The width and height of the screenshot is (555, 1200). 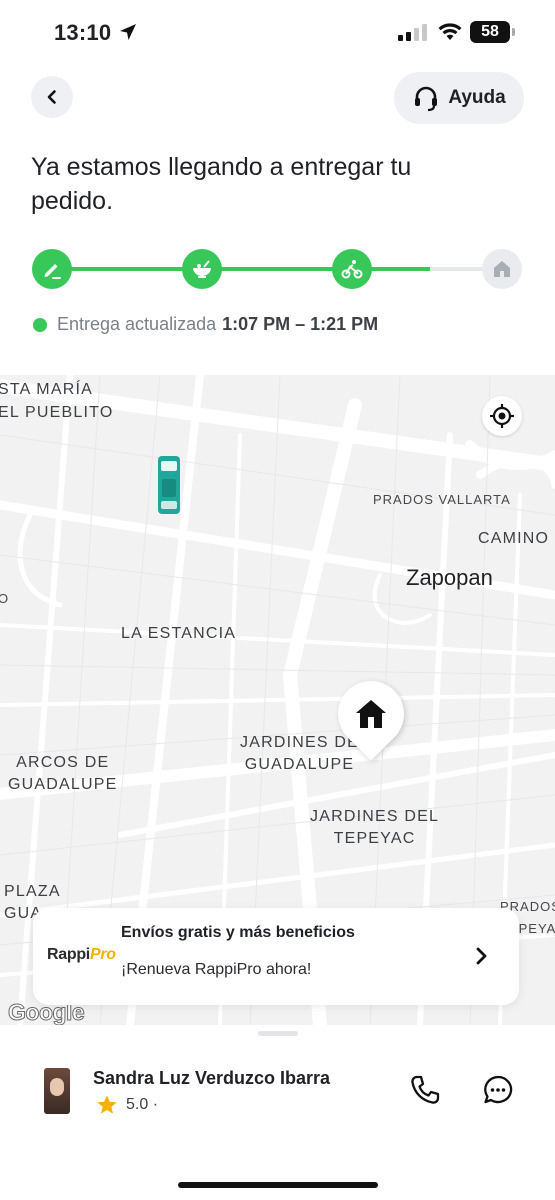 What do you see at coordinates (449, 577) in the screenshot?
I see `map-label-zapopan: Zapopan` at bounding box center [449, 577].